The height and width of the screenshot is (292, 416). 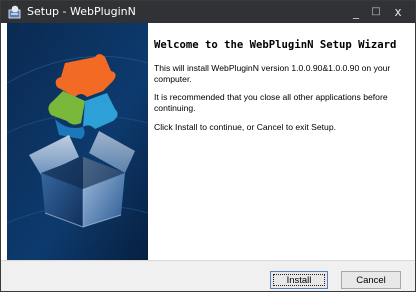 I want to click on welcome-heading: Welcome to the WebPluginN Setup Wizard, so click(x=275, y=45).